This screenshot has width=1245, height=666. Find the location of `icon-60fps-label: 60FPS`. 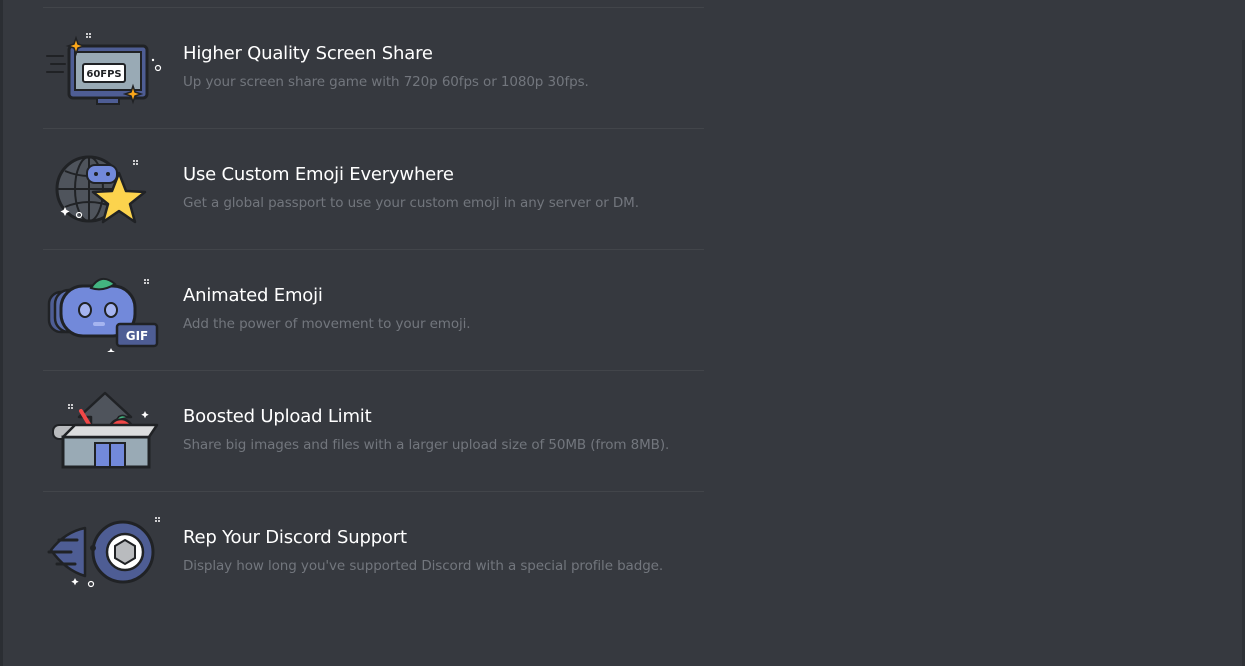

icon-60fps-label: 60FPS is located at coordinates (103, 74).